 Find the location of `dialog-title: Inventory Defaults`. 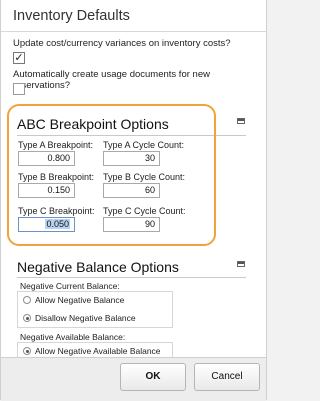

dialog-title: Inventory Defaults is located at coordinates (71, 16).